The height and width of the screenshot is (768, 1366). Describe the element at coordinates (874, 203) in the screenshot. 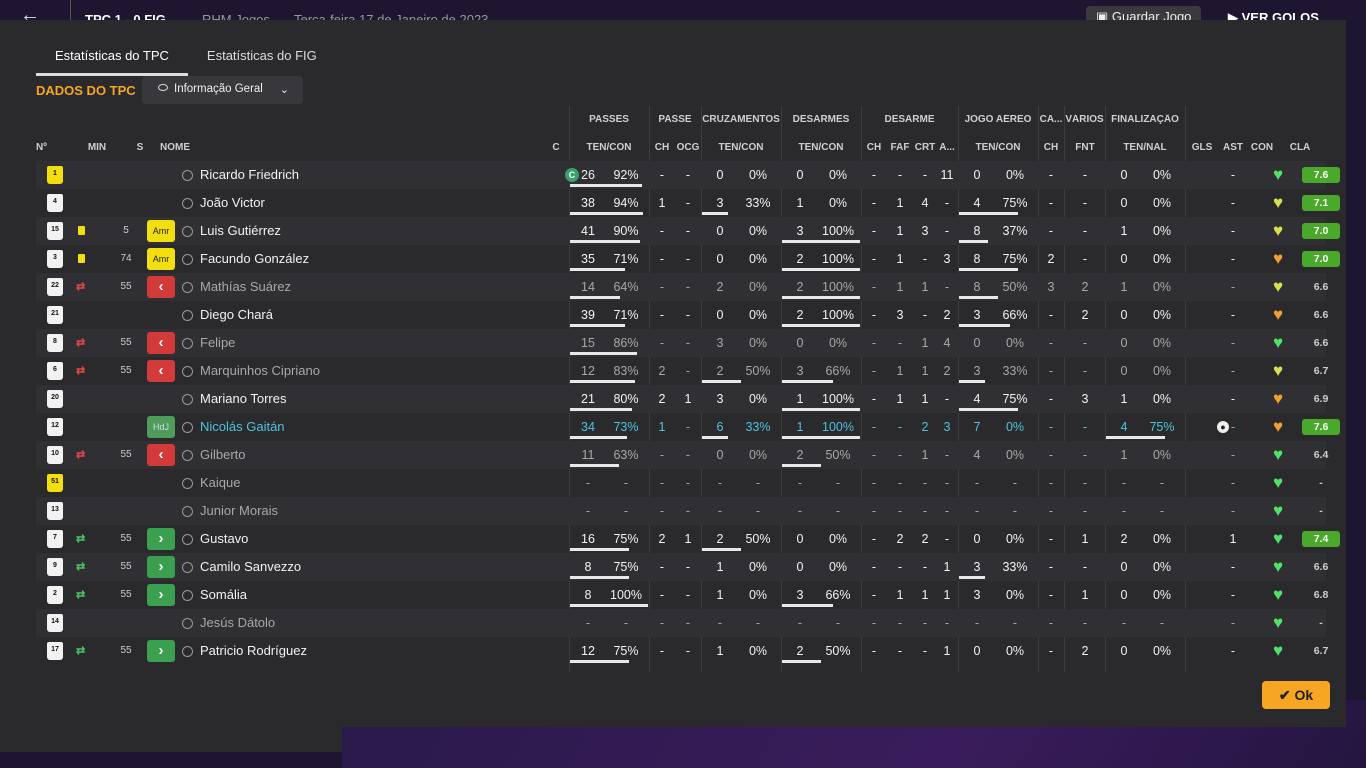

I see `desarme-ch: -` at that location.